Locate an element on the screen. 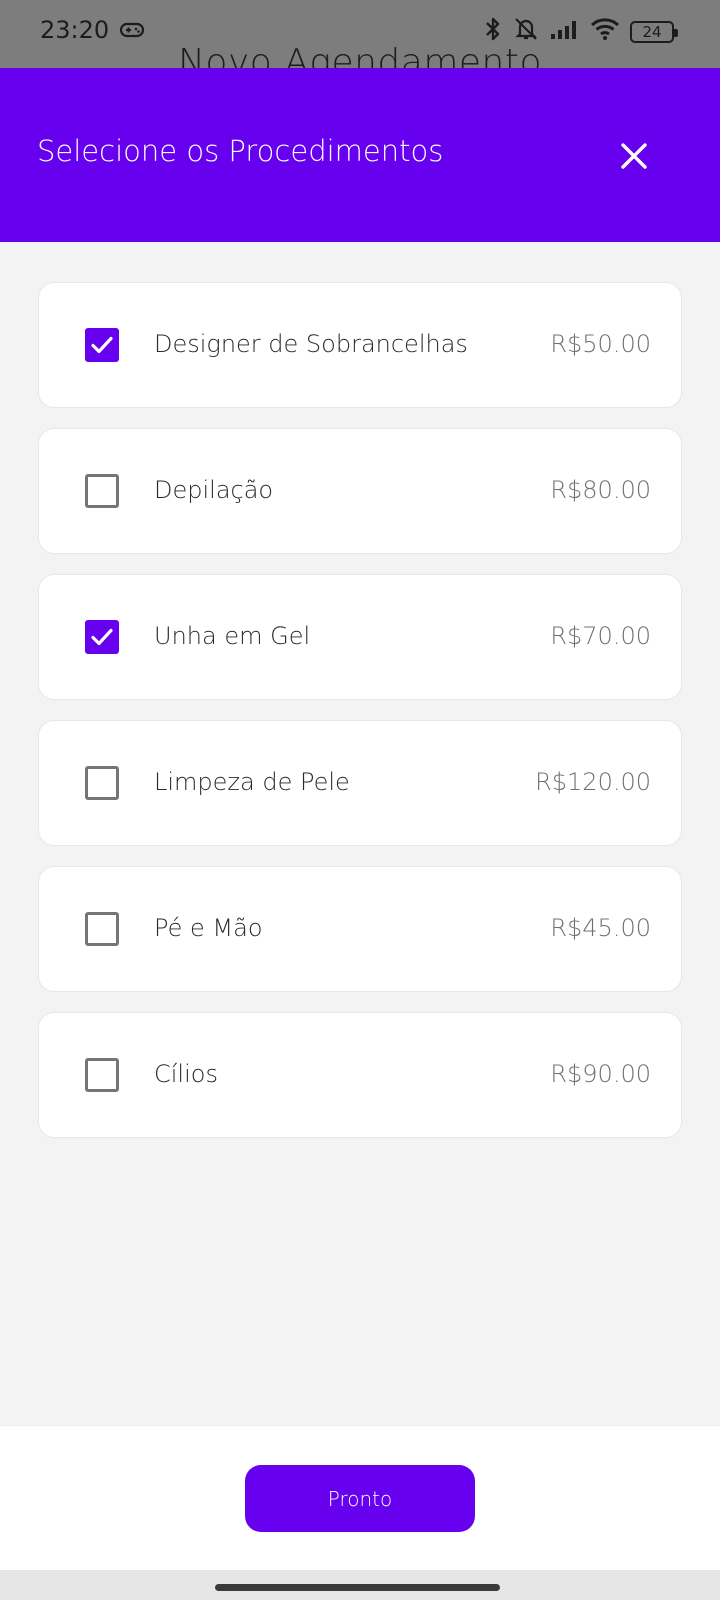 This screenshot has width=720, height=1600. gamepad-icon is located at coordinates (132, 32).